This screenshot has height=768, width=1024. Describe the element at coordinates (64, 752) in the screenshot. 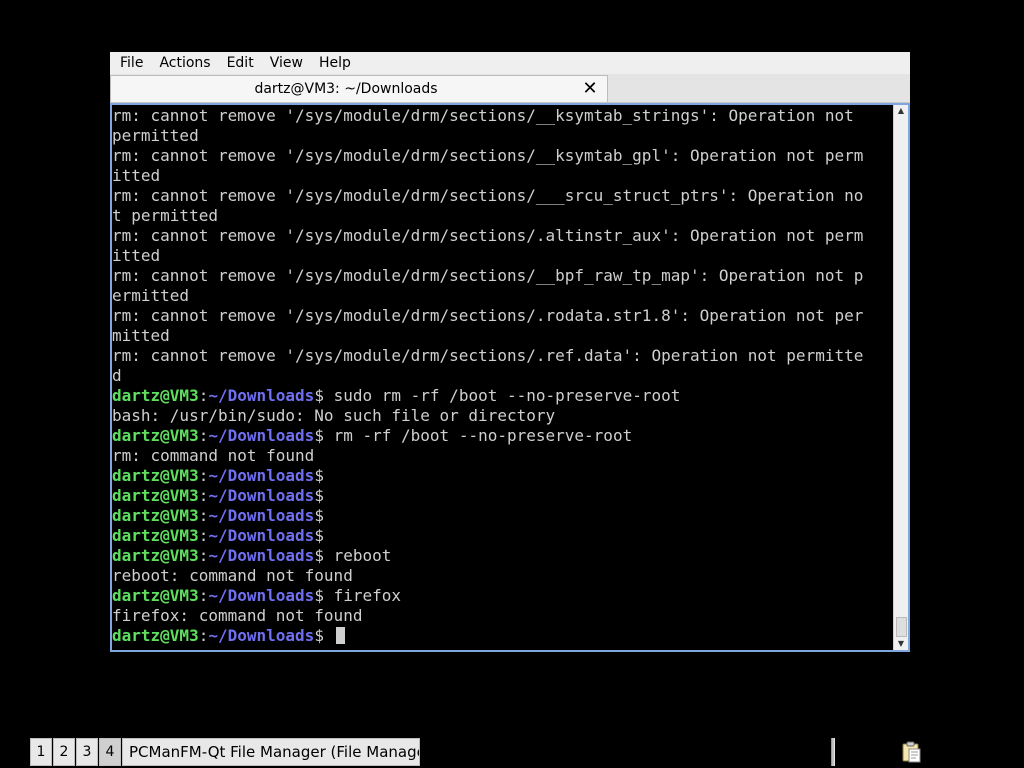

I see `desktop-2-button: 2` at that location.